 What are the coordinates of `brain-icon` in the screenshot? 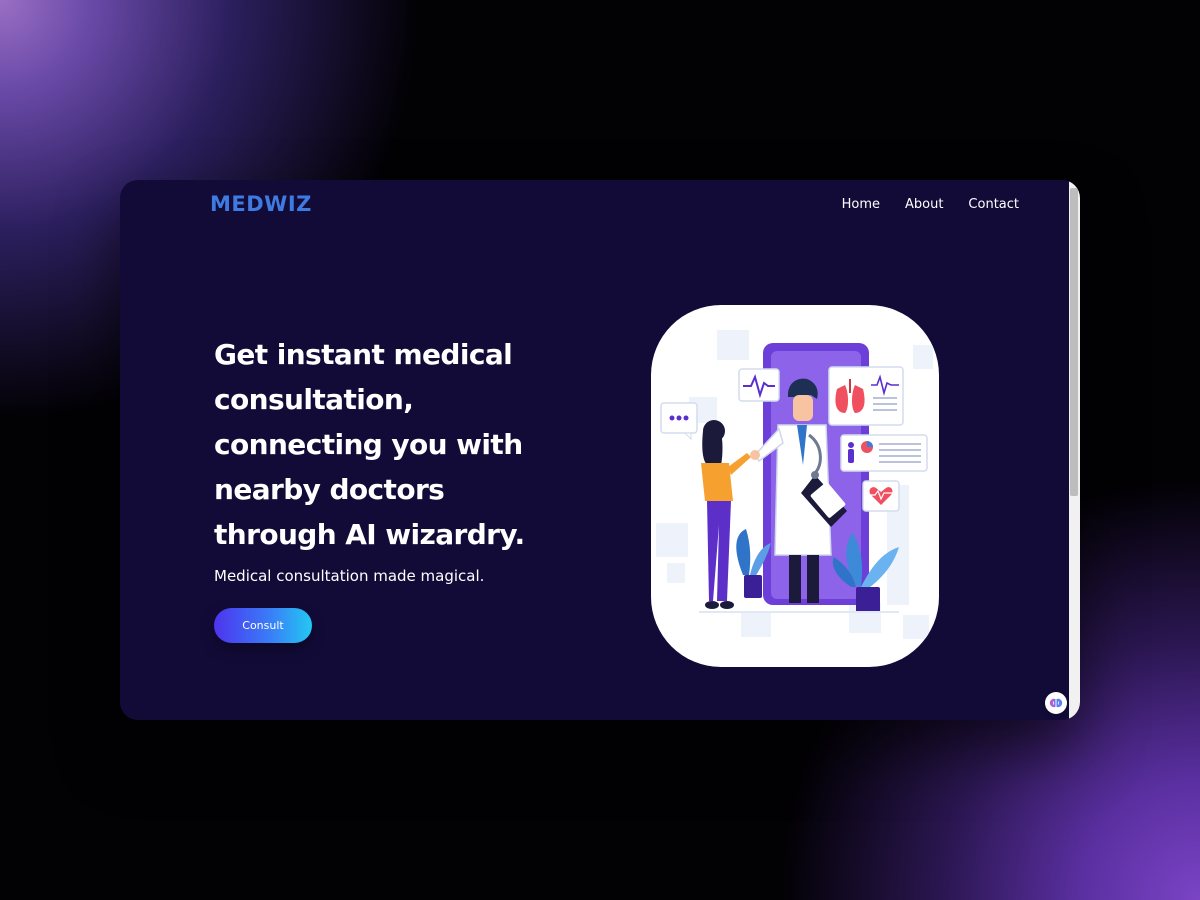 It's located at (1056, 703).